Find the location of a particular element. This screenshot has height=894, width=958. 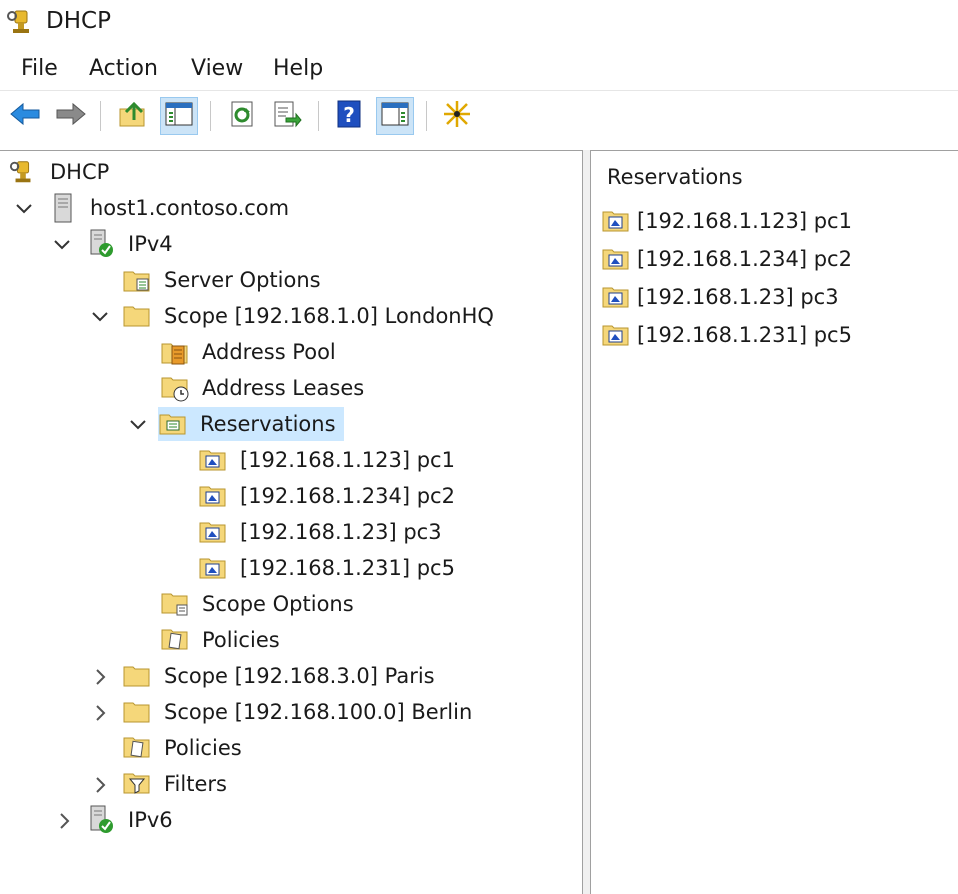

show-hide-console-tree-button is located at coordinates (179, 116).